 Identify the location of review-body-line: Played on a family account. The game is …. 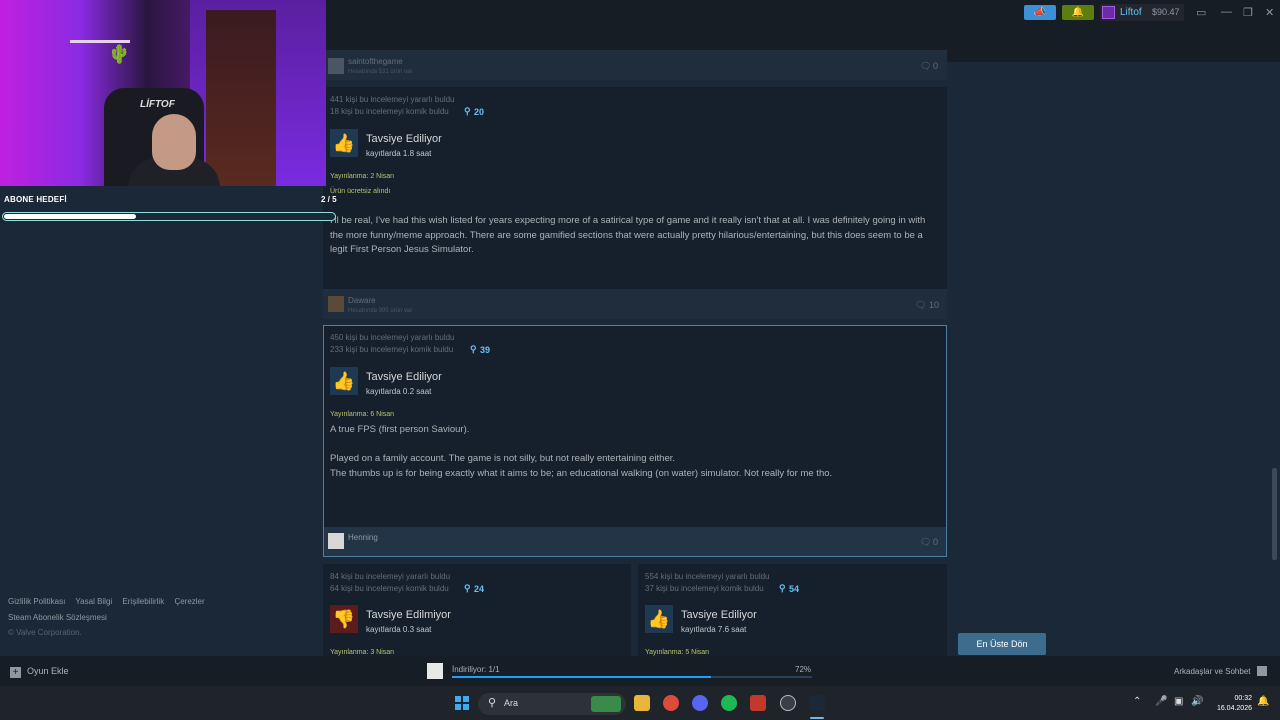
(503, 458).